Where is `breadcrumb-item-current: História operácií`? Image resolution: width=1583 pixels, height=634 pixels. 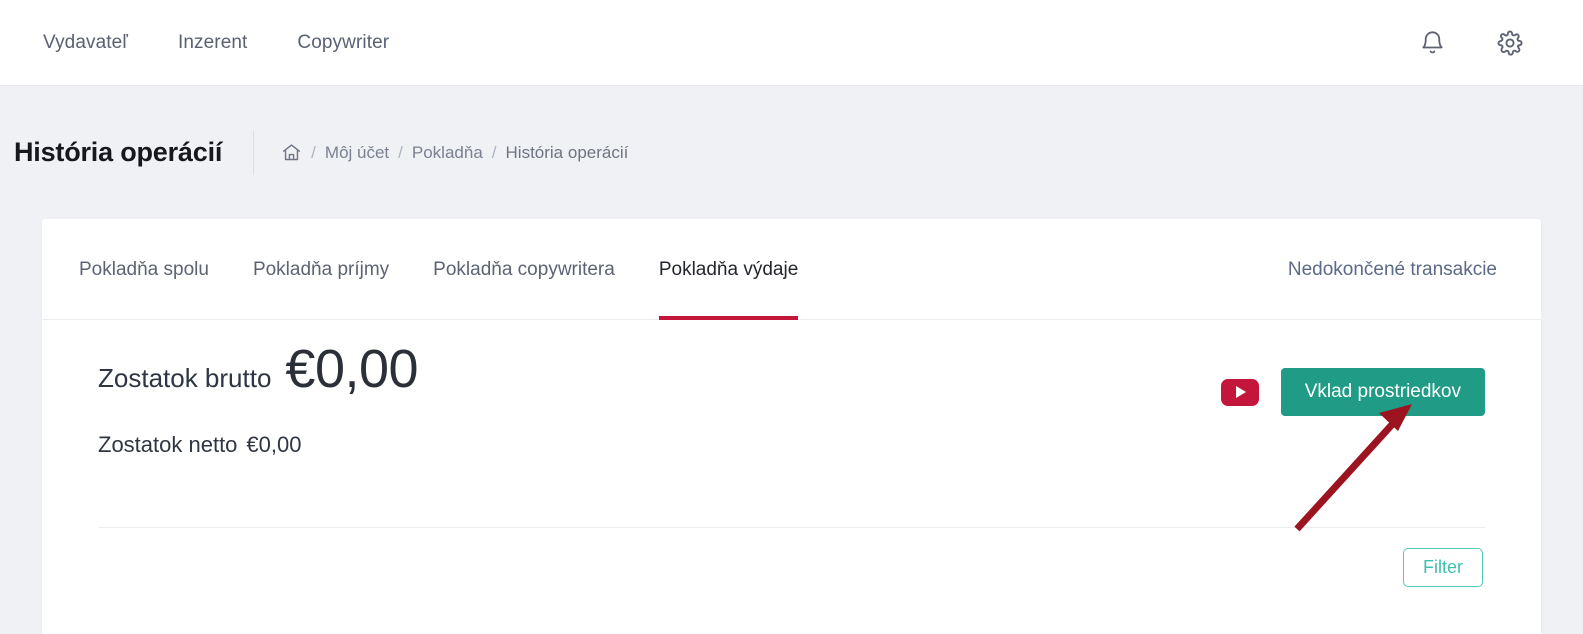 breadcrumb-item-current: História operácií is located at coordinates (567, 152).